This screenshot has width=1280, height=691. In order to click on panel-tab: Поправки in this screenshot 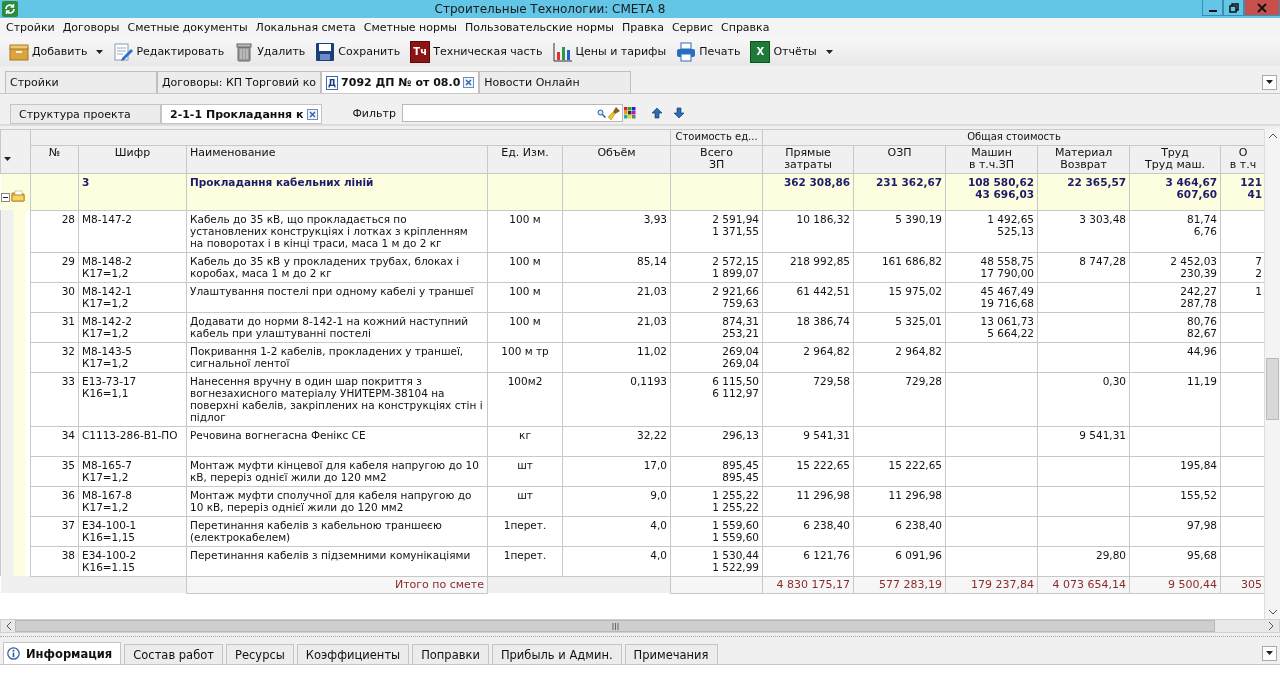, I will do `click(450, 654)`.